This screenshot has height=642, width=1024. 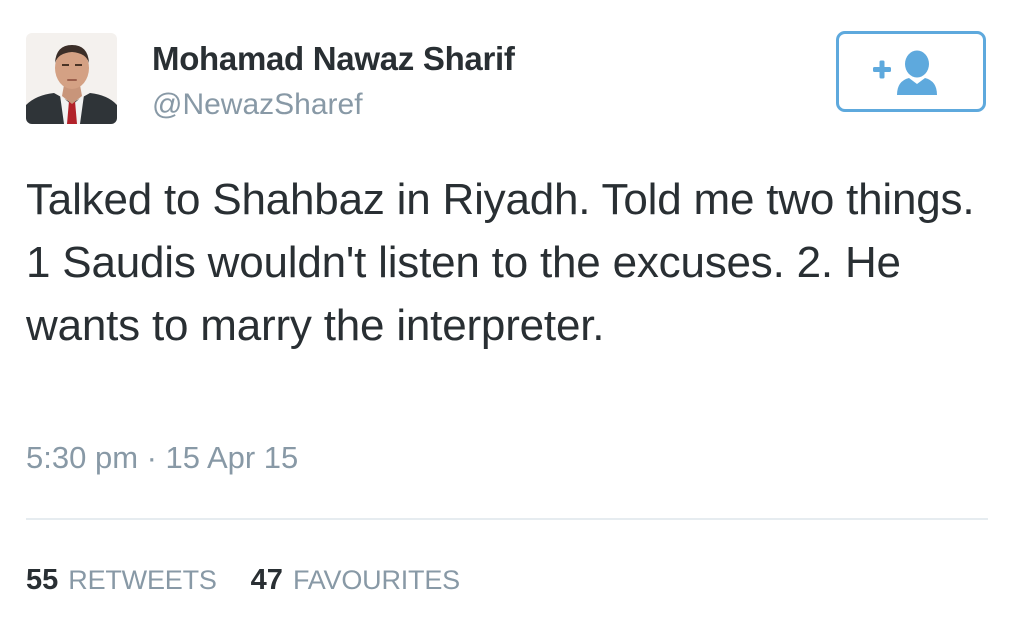 What do you see at coordinates (162, 458) in the screenshot?
I see `tweet-timestamp: 5:30 pm · 15 Apr 15` at bounding box center [162, 458].